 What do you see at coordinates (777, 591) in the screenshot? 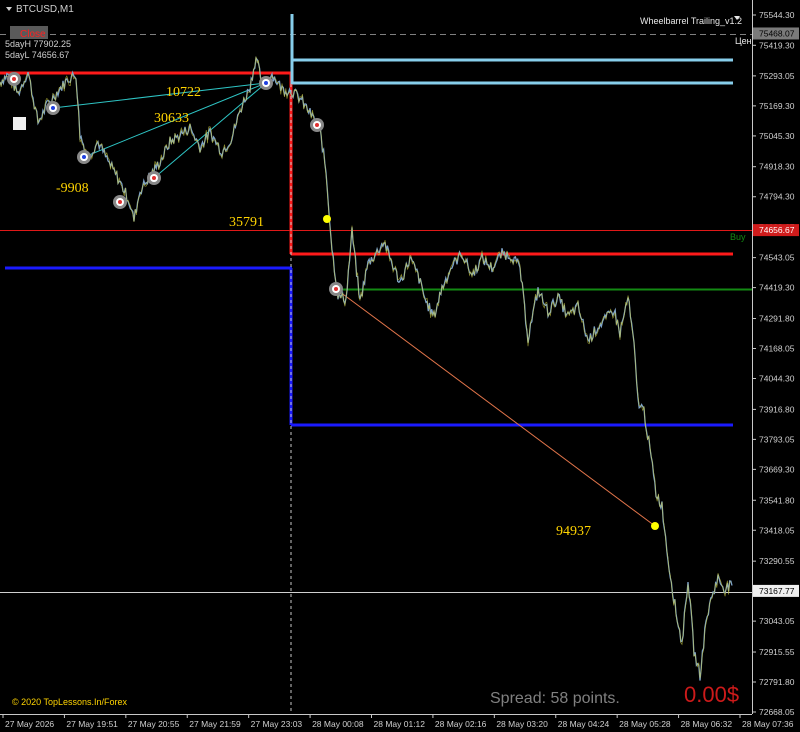
I see `price-highlight-label: 73167.77` at bounding box center [777, 591].